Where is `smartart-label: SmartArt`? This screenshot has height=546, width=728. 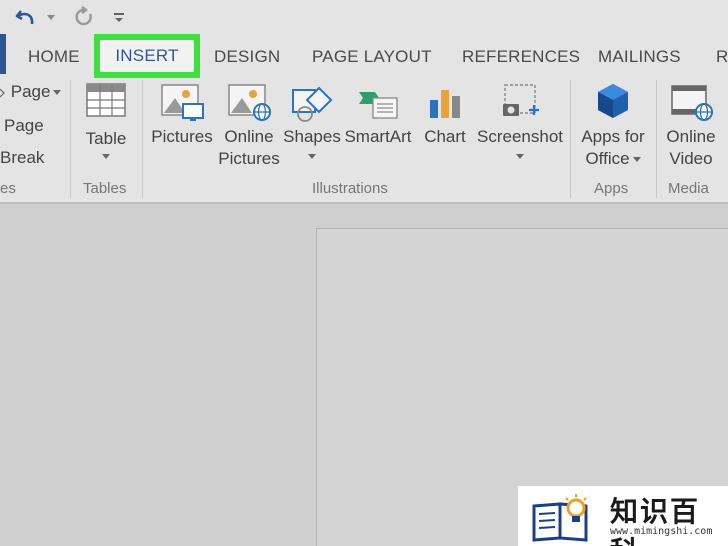 smartart-label: SmartArt is located at coordinates (378, 136).